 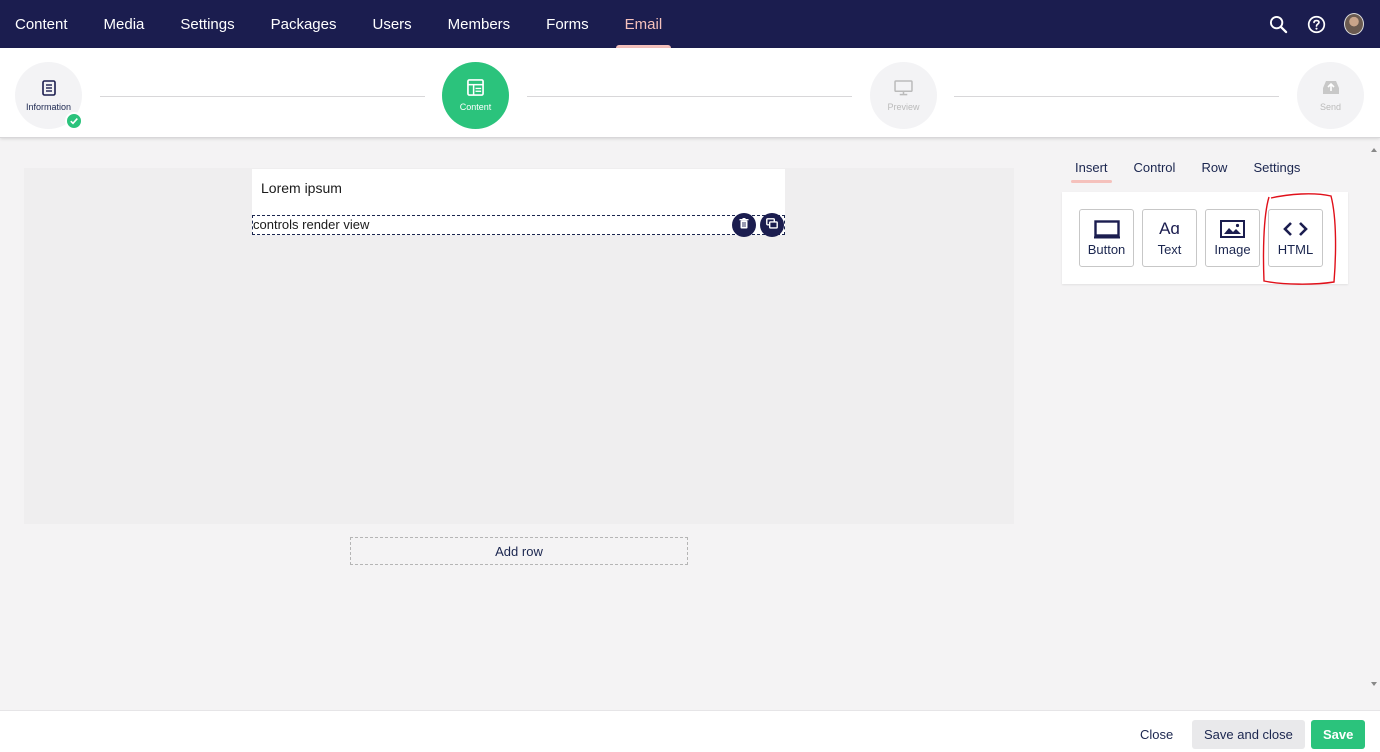 What do you see at coordinates (1106, 229) in the screenshot?
I see `button-icon` at bounding box center [1106, 229].